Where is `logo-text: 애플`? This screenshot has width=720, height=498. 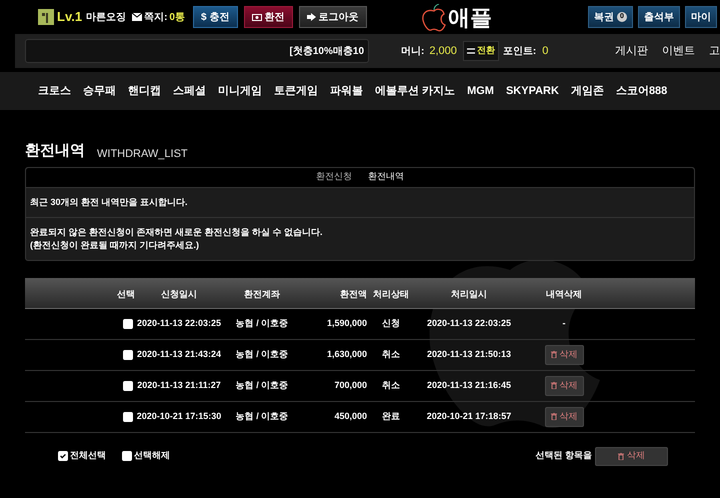
logo-text: 애플 is located at coordinates (470, 18).